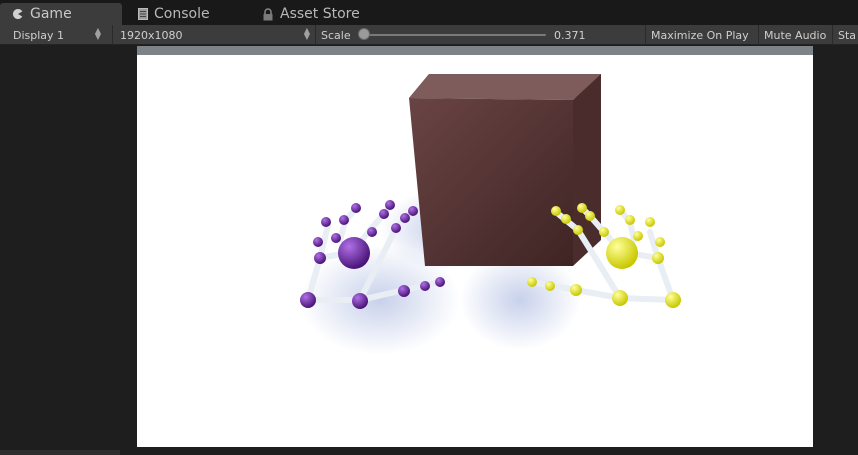 This screenshot has height=455, width=858. What do you see at coordinates (51, 14) in the screenshot?
I see `tab-label: Game` at bounding box center [51, 14].